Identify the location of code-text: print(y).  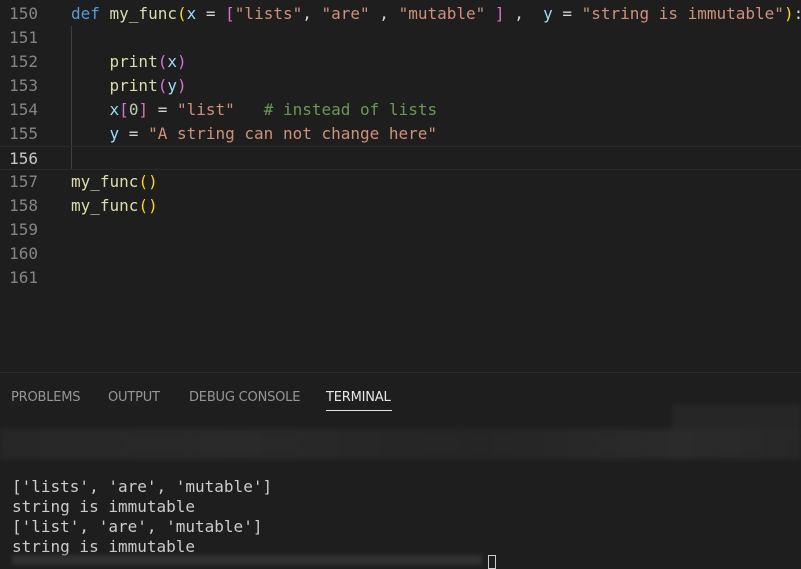
(129, 86).